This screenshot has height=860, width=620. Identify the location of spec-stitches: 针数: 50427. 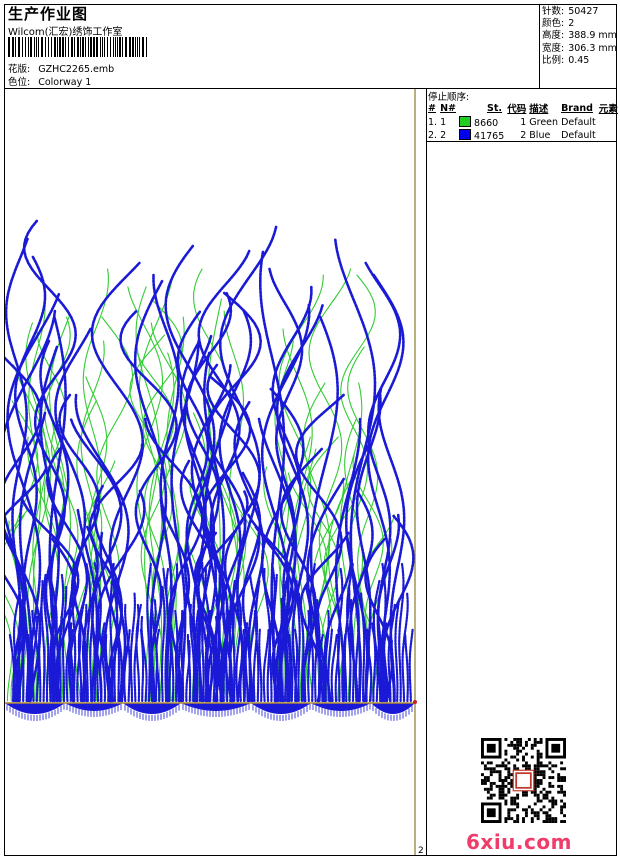
(570, 11).